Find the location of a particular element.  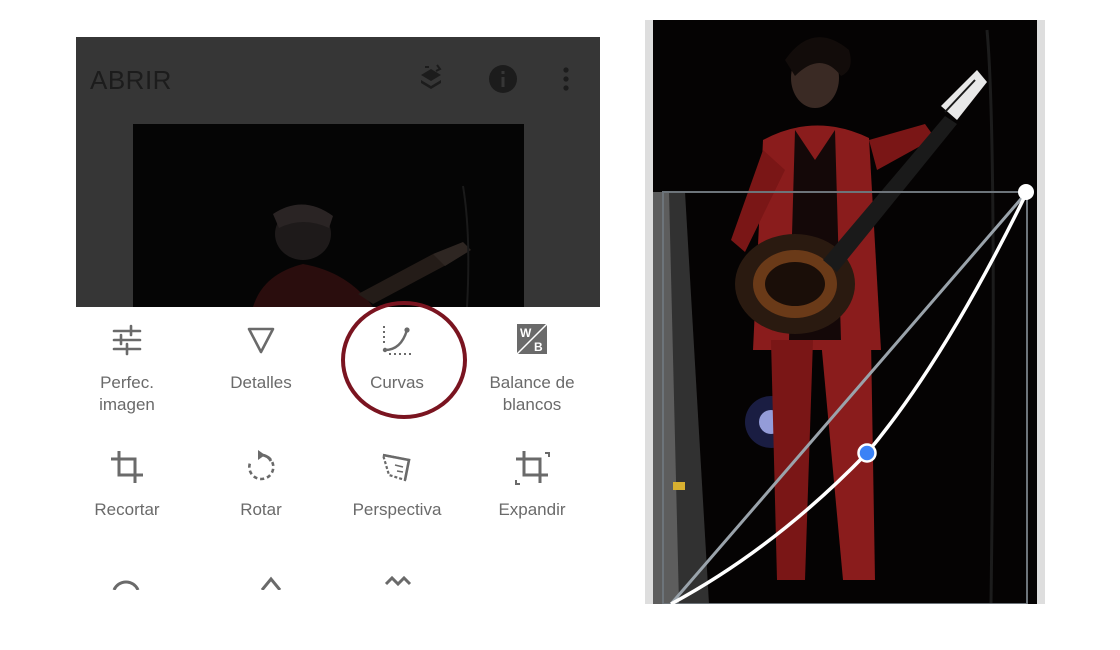

tool-perfec-imagen: Perfec. imagen is located at coordinates (133, 368).